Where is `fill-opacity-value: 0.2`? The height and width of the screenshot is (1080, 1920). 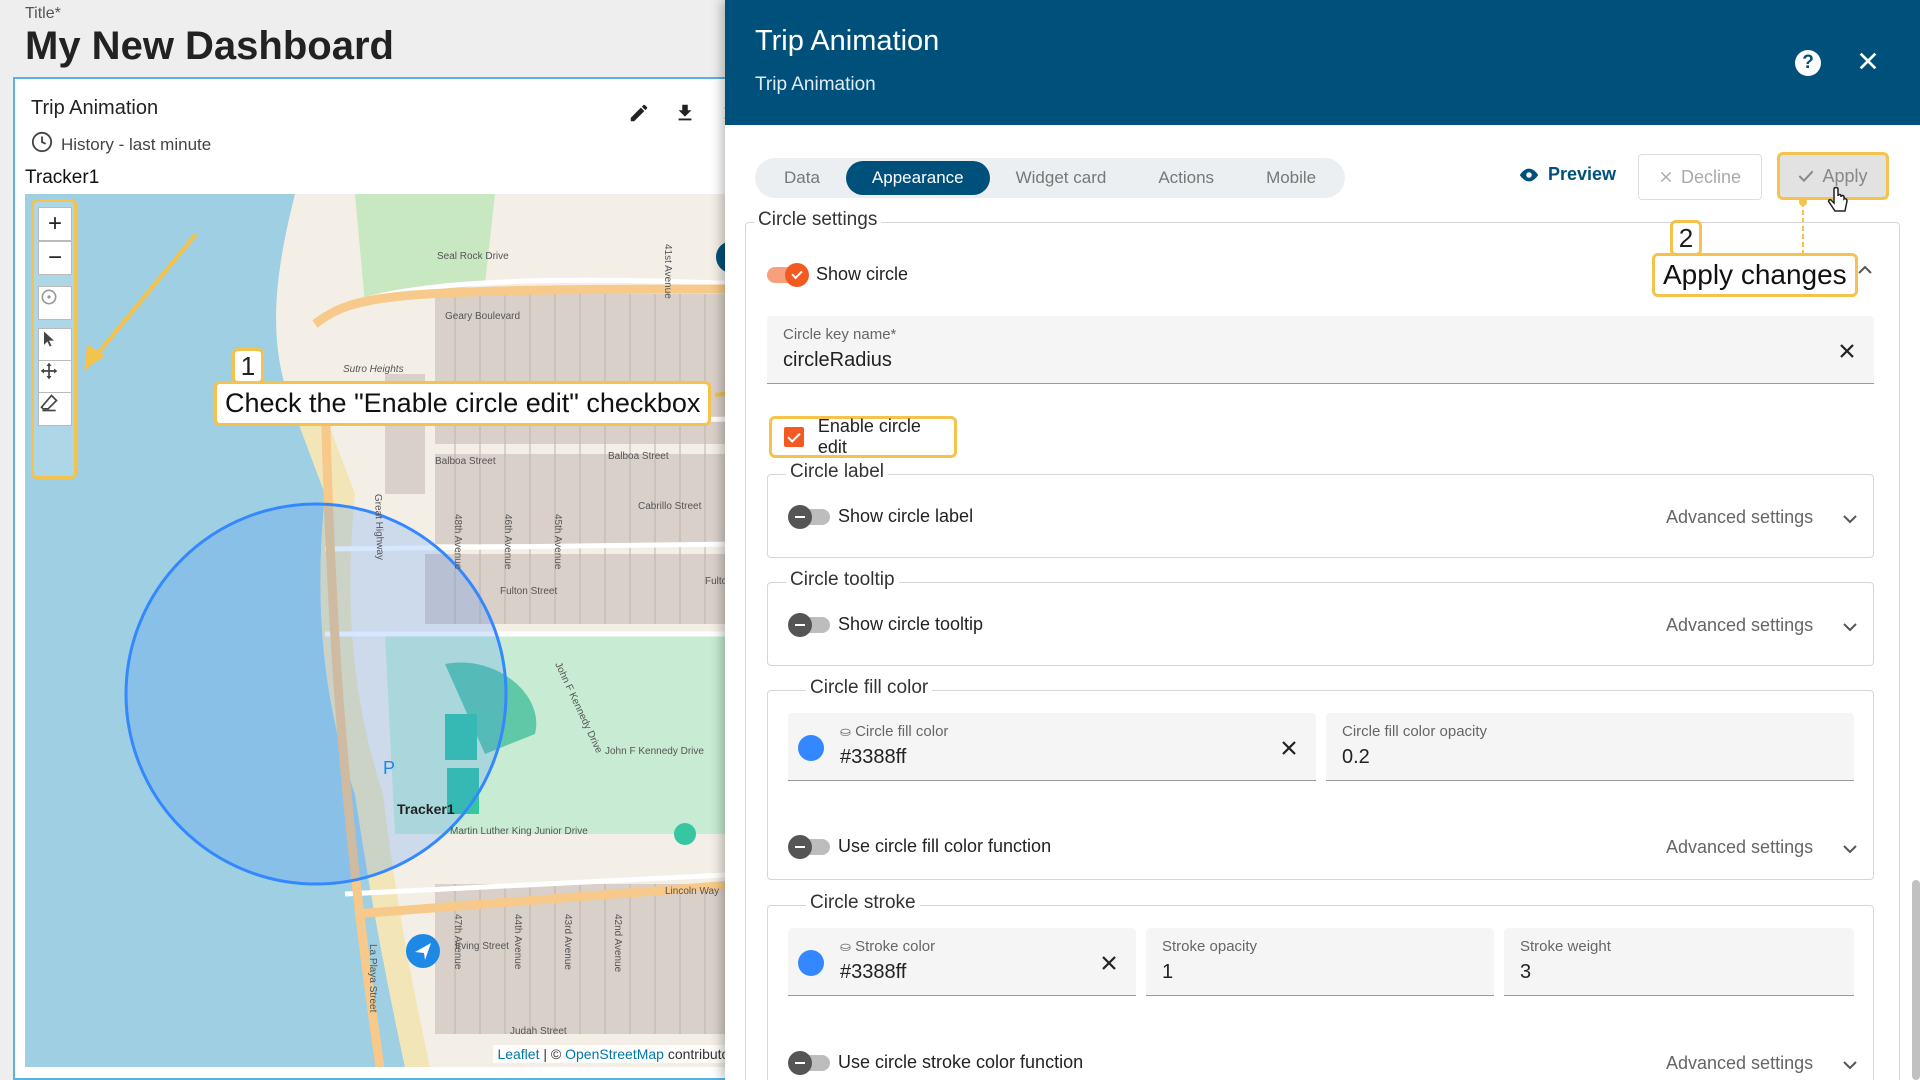 fill-opacity-value: 0.2 is located at coordinates (1356, 757).